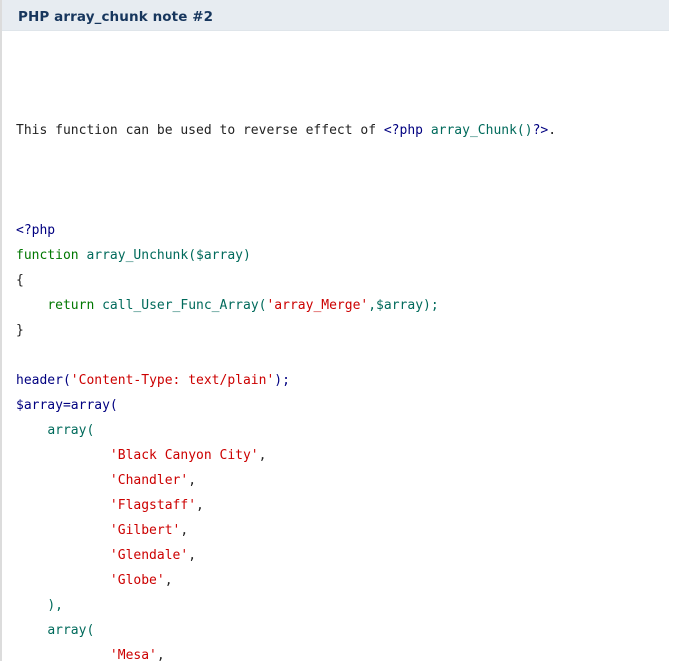 The width and height of the screenshot is (675, 661). I want to click on code-token-string: 'Chandler', so click(149, 480).